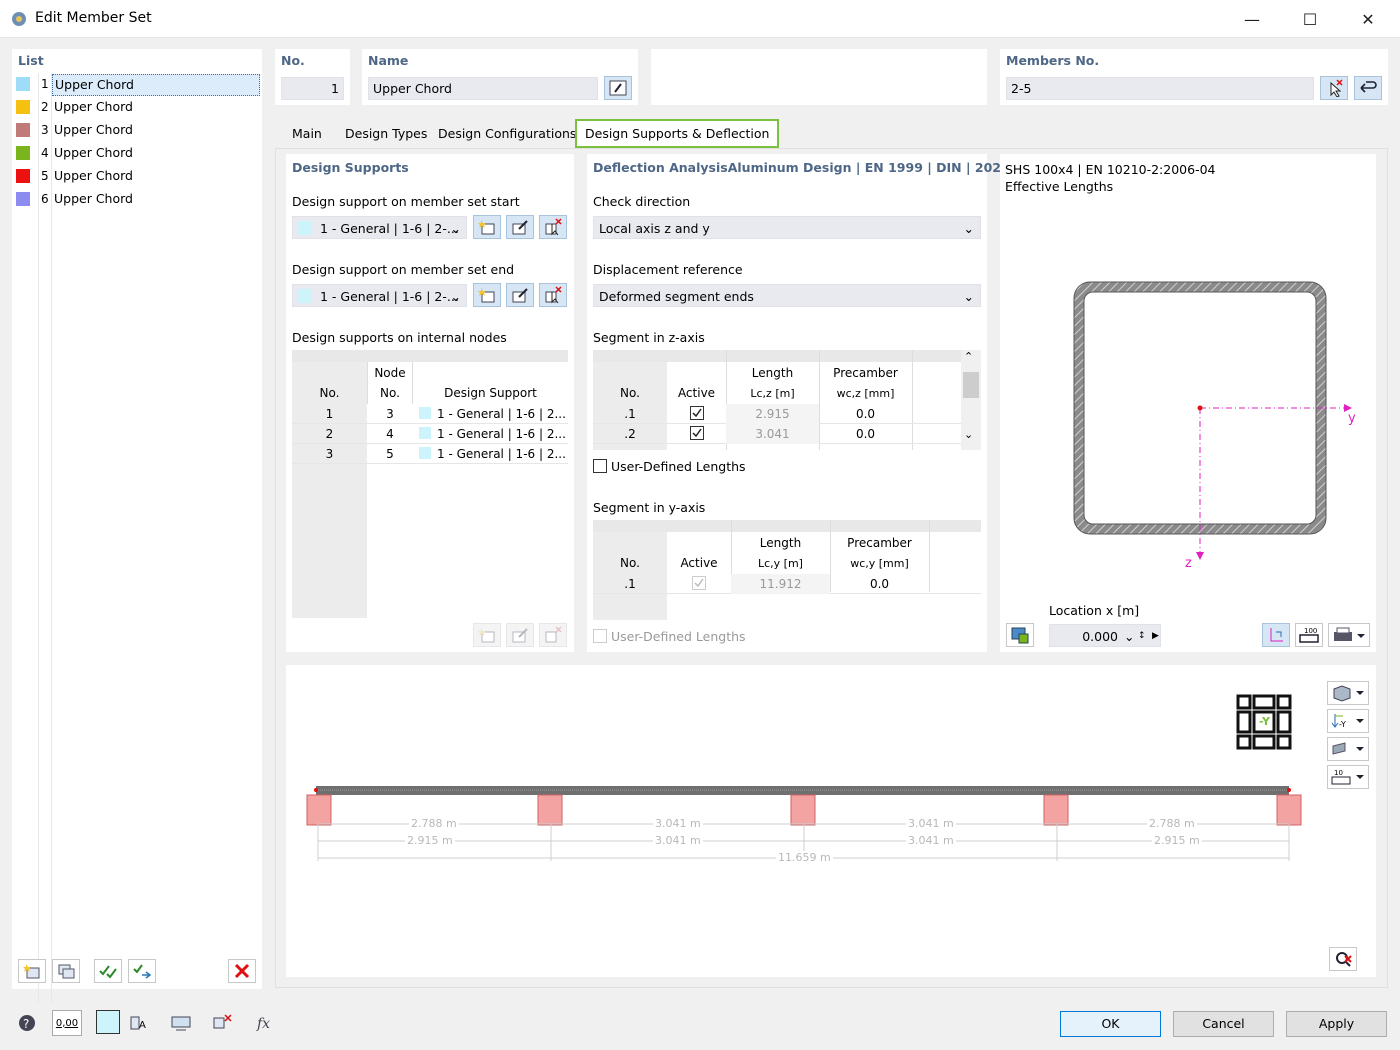 The width and height of the screenshot is (1400, 1050). Describe the element at coordinates (142, 971) in the screenshot. I see `toggle-check-icon` at that location.